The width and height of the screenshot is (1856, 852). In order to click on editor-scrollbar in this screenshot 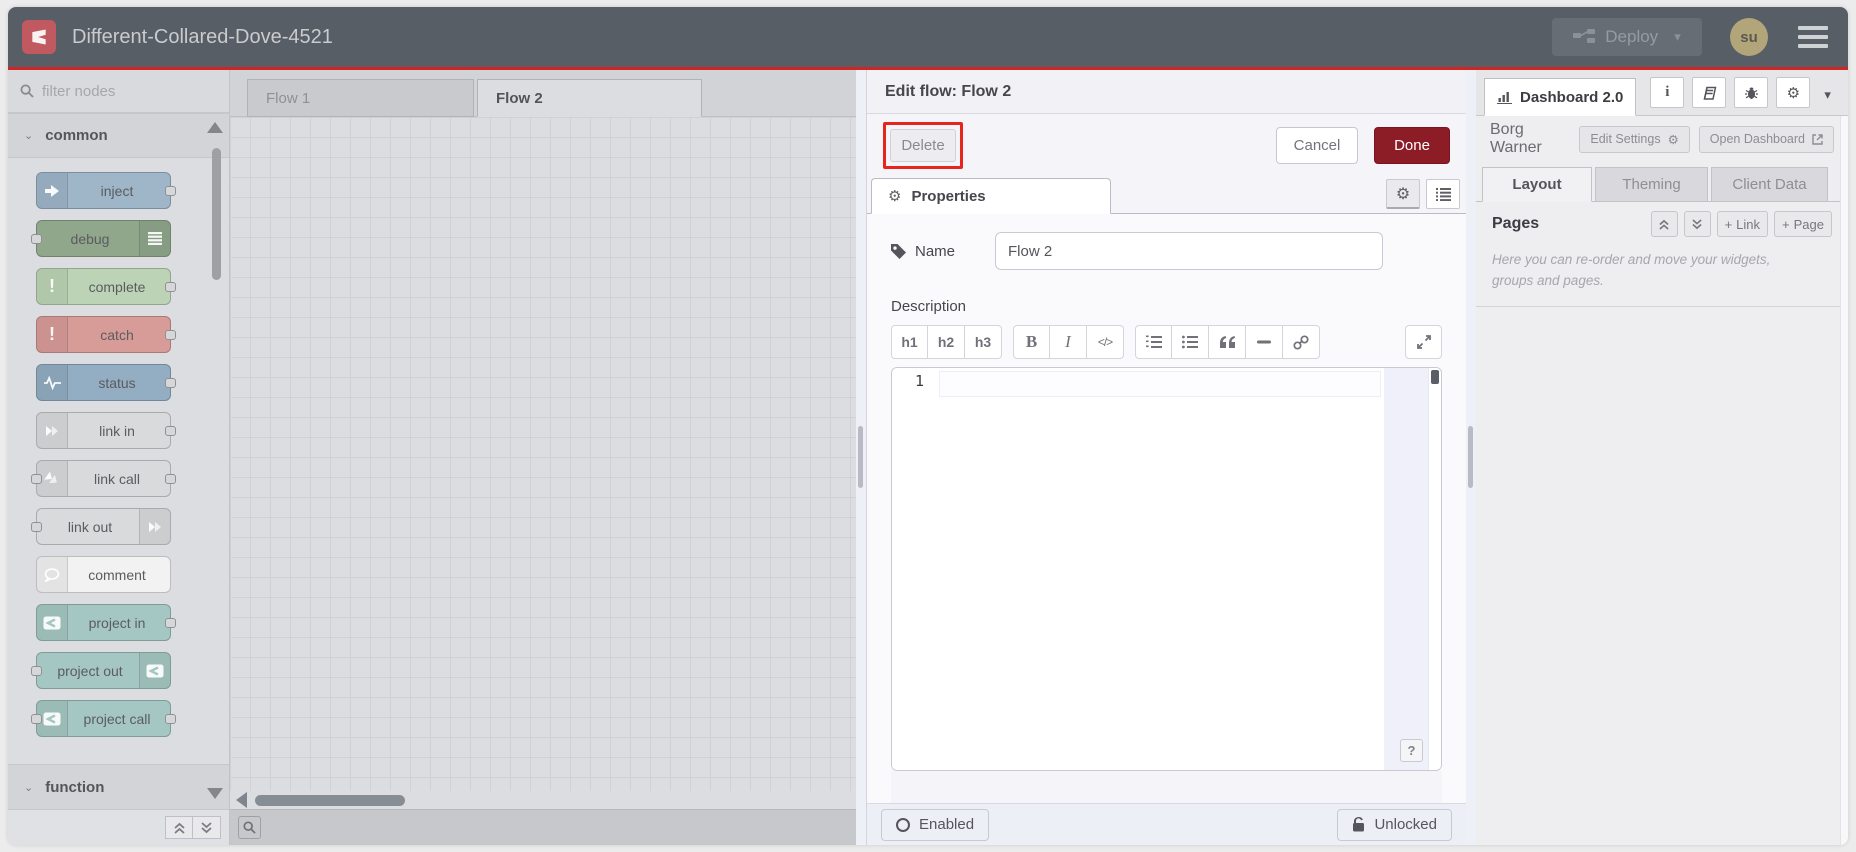, I will do `click(1434, 569)`.